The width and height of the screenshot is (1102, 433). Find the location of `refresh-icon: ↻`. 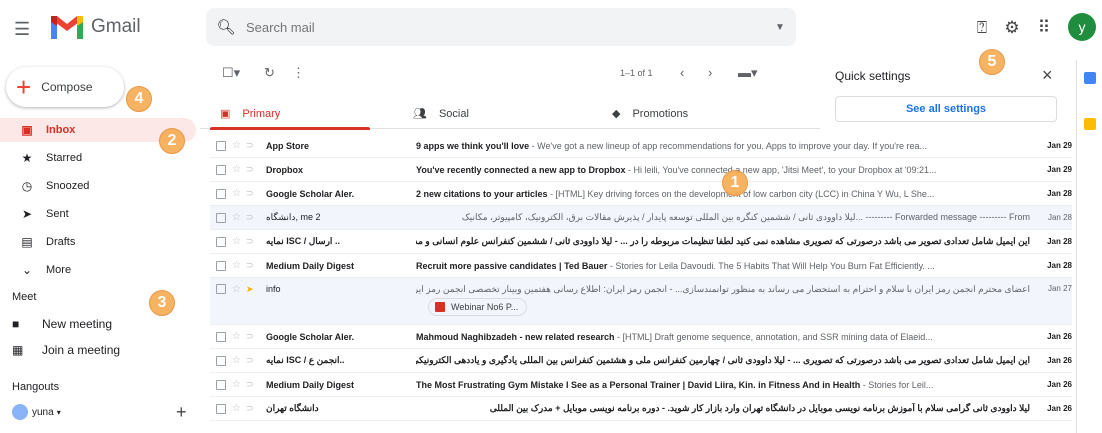

refresh-icon: ↻ is located at coordinates (269, 73).